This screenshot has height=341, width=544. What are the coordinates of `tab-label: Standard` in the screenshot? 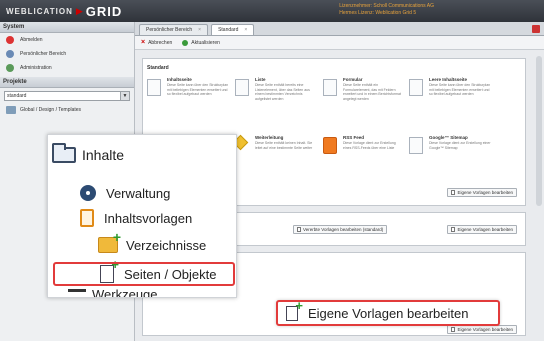 It's located at (228, 30).